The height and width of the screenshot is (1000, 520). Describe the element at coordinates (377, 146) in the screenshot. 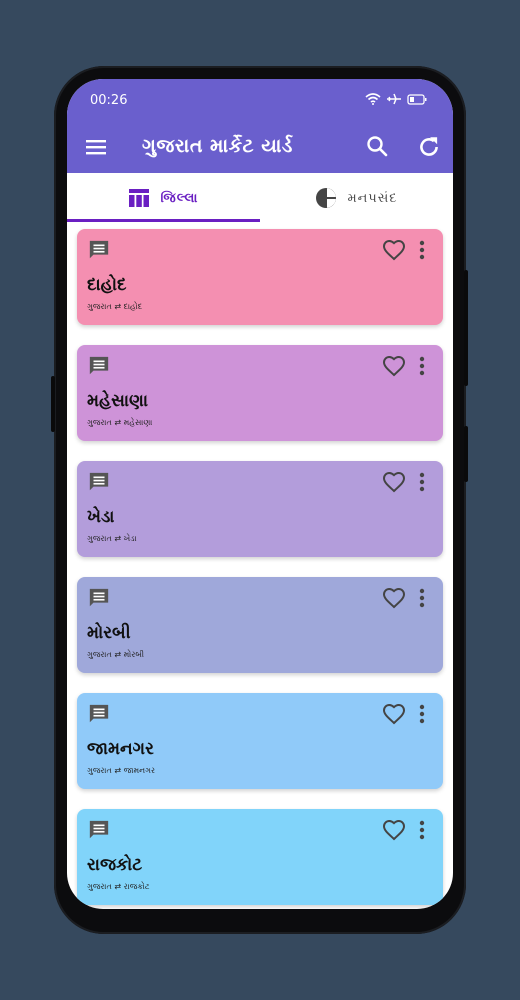

I see `search-icon` at that location.